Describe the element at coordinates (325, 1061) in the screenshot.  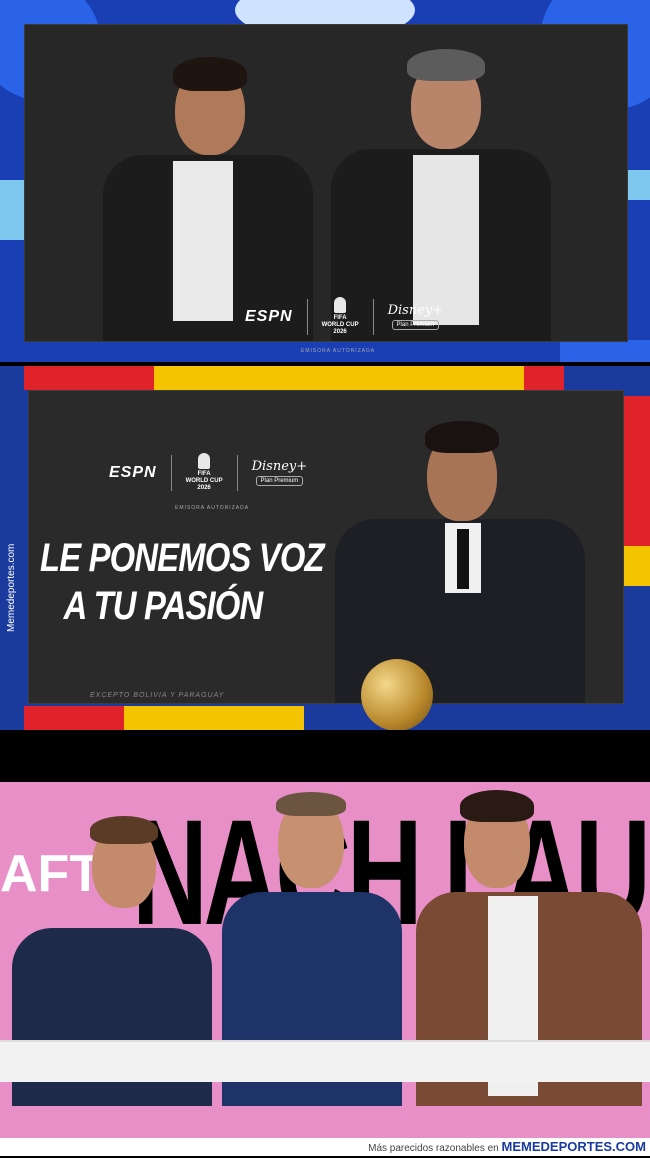
I see `studio-desk` at that location.